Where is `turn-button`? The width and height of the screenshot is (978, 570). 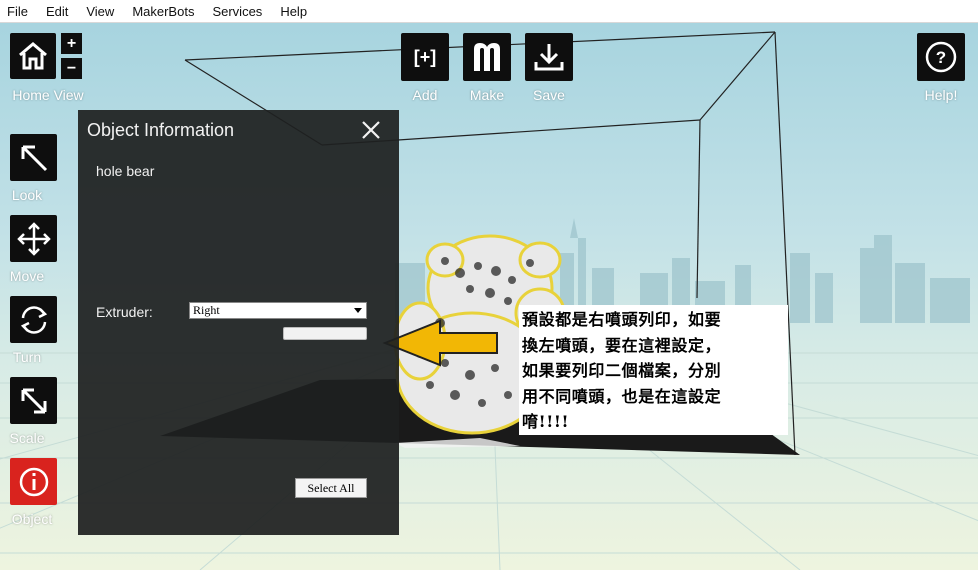
turn-button is located at coordinates (33, 319).